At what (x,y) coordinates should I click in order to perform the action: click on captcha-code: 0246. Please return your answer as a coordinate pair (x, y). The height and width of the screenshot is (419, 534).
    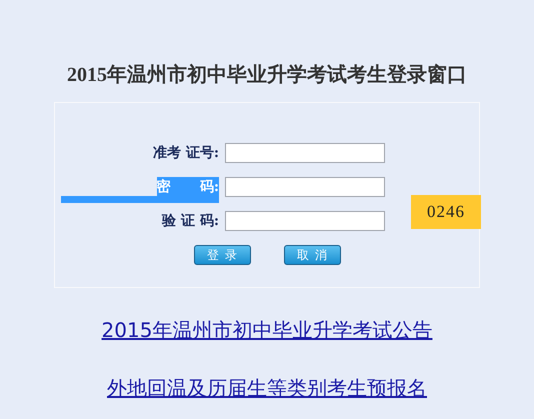
    Looking at the image, I should click on (446, 212).